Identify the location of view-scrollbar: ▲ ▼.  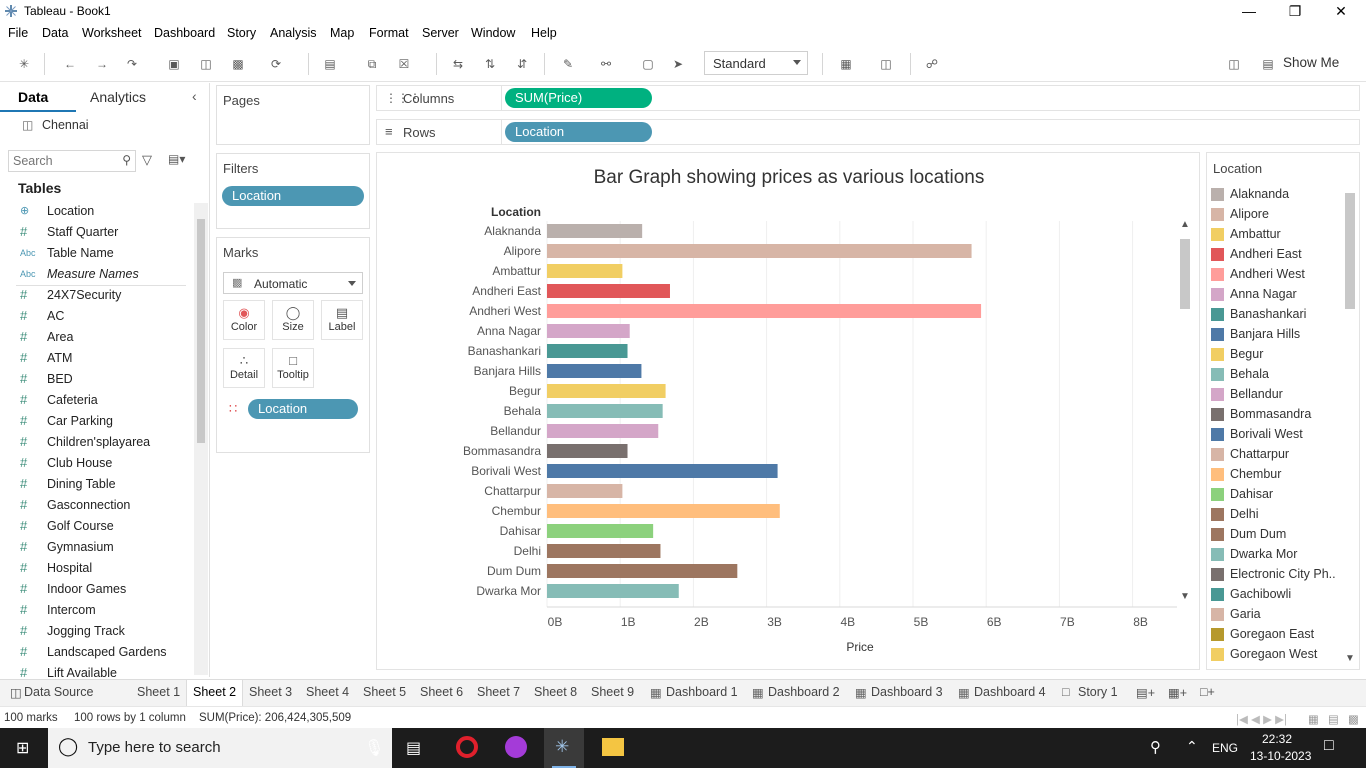
(1185, 413).